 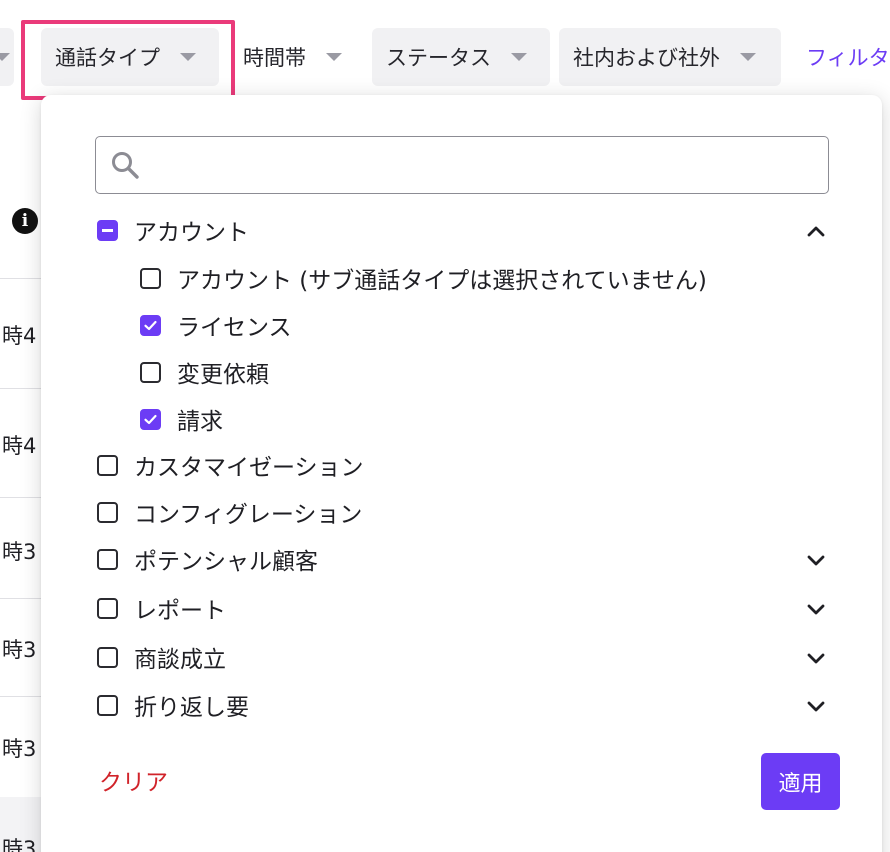 I want to click on option-account-group: アカウント, so click(x=173, y=230).